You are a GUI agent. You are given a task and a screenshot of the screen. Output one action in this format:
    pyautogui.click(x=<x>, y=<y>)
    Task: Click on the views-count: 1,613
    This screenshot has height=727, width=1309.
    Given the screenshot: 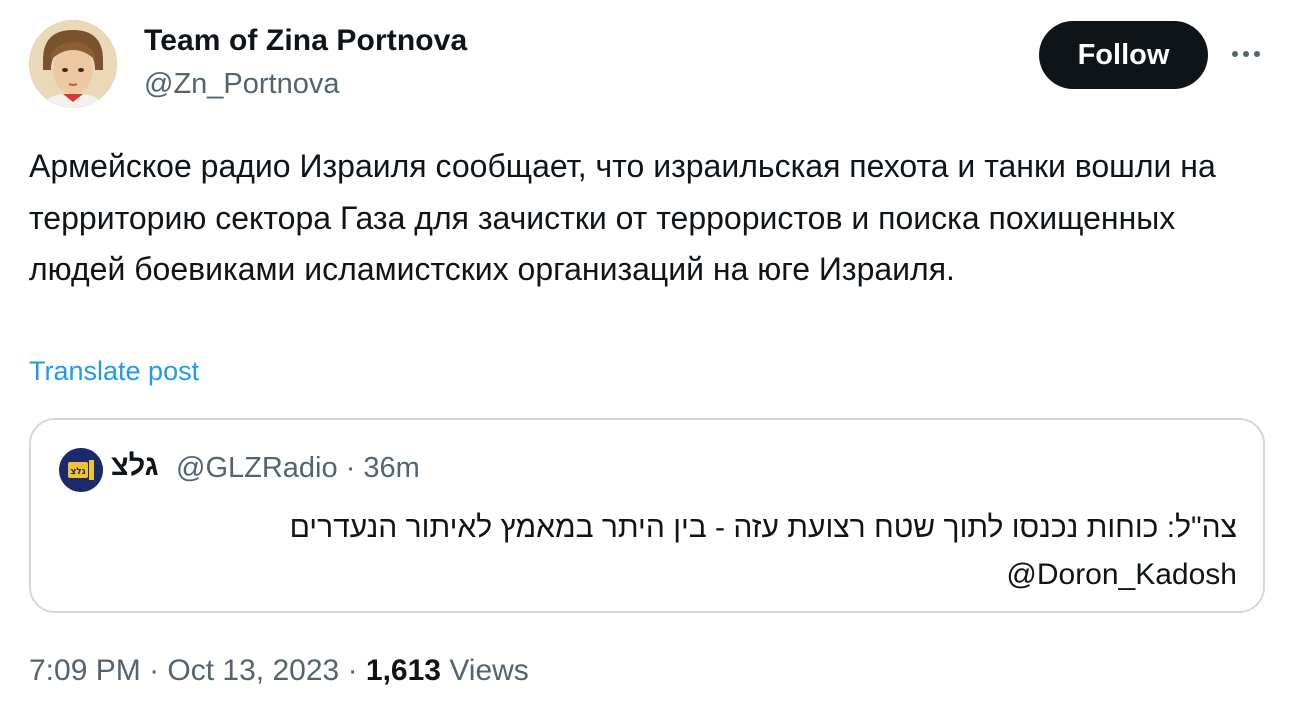 What is the action you would take?
    pyautogui.click(x=403, y=670)
    